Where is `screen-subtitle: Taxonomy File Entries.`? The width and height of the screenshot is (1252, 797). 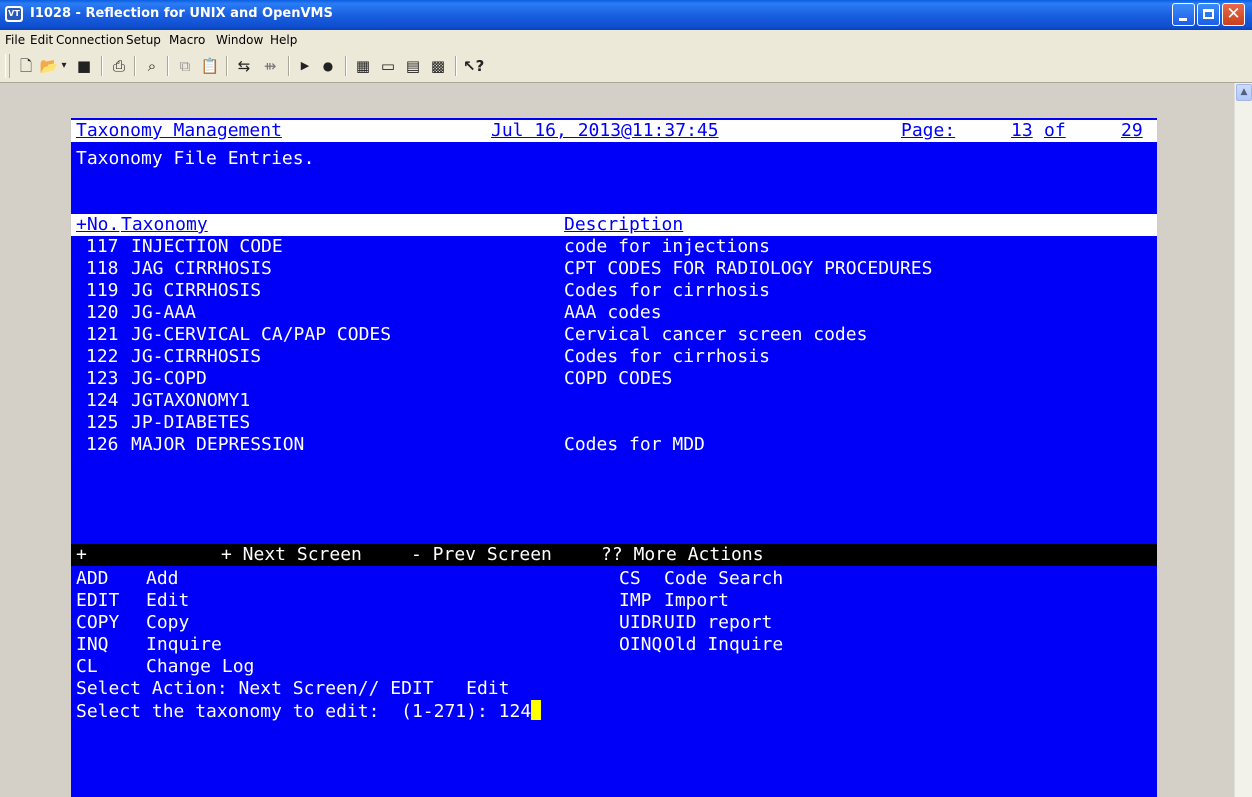
screen-subtitle: Taxonomy File Entries. is located at coordinates (195, 158).